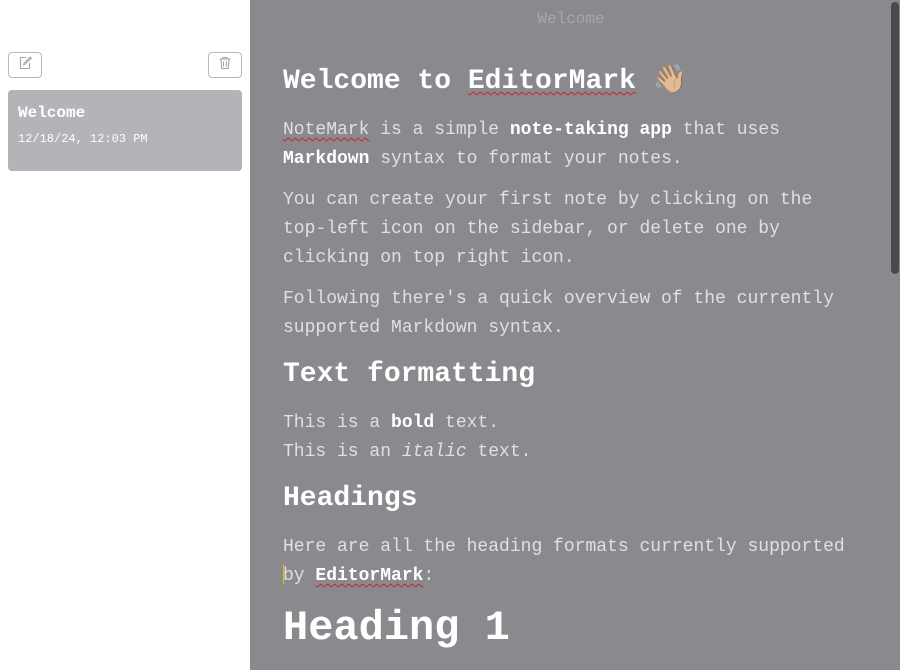  Describe the element at coordinates (337, 423) in the screenshot. I see `line-text: This is a` at that location.